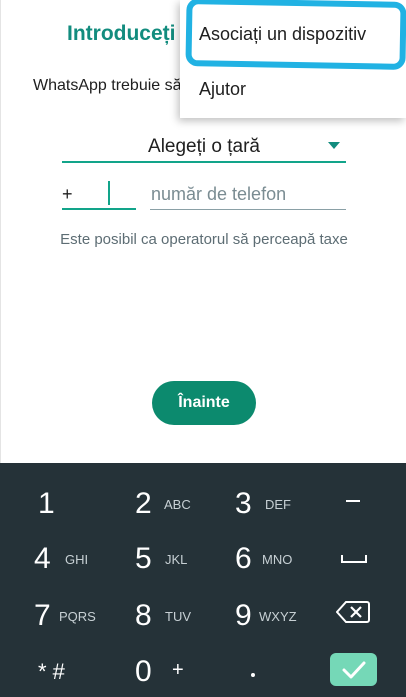 This screenshot has width=406, height=697. Describe the element at coordinates (354, 559) in the screenshot. I see `space-icon` at that location.